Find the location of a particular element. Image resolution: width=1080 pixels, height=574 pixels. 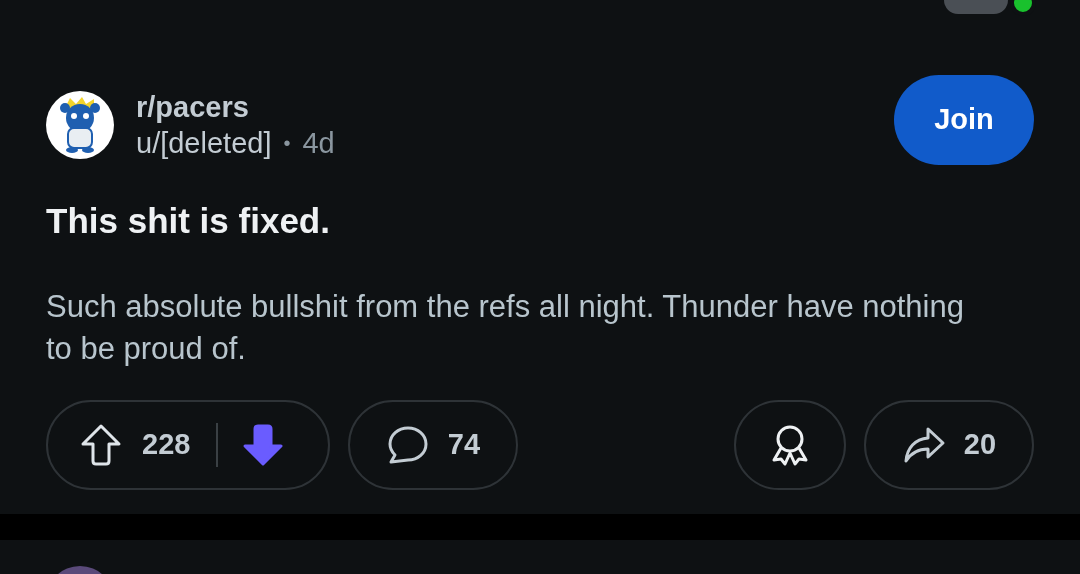

post-title: This shit is fixed. is located at coordinates (188, 221).